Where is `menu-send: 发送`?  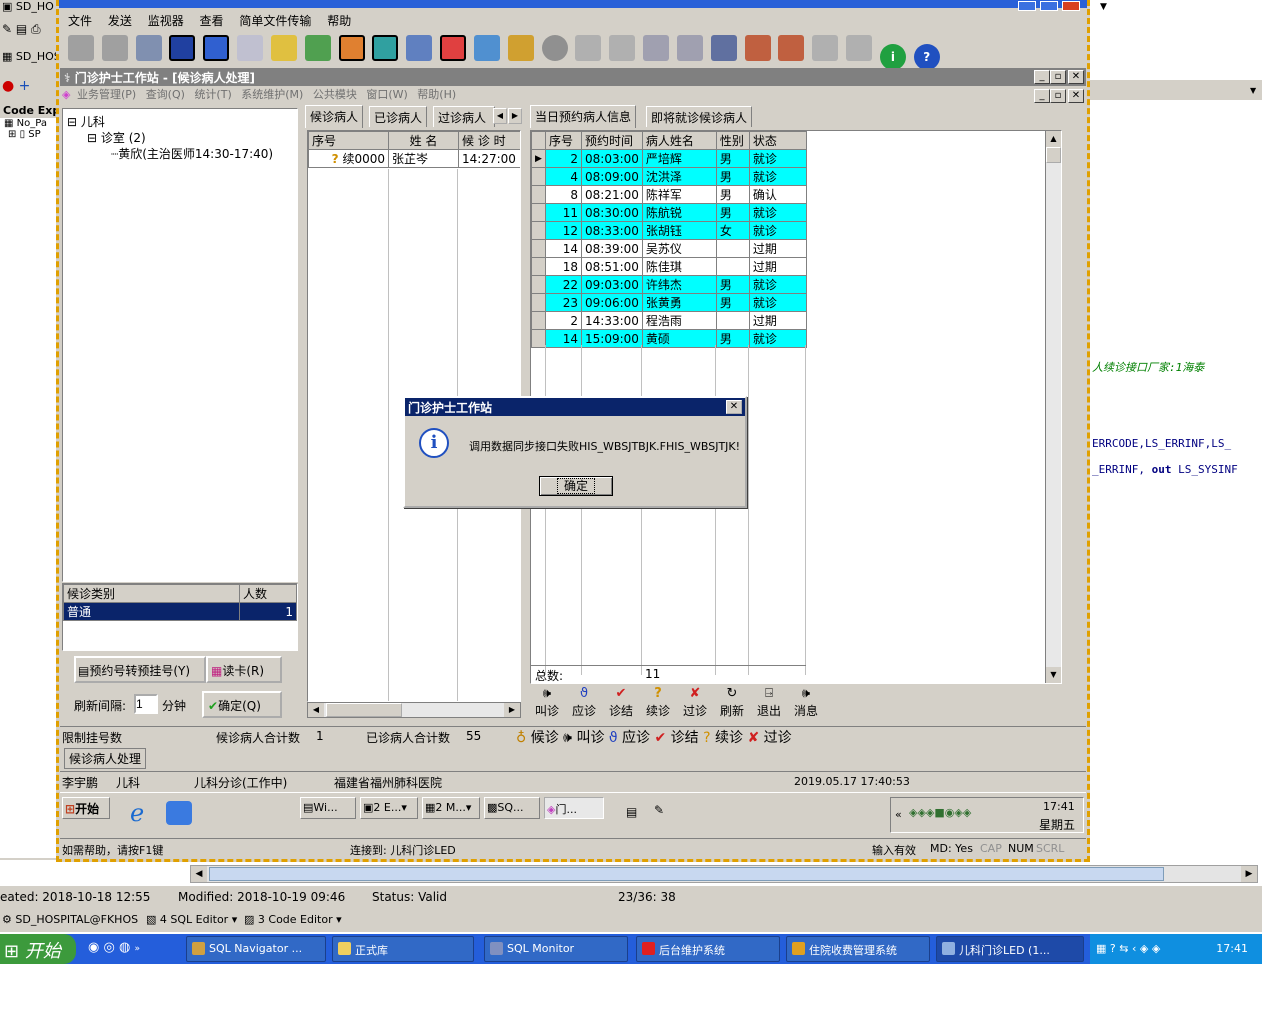
menu-send: 发送 is located at coordinates (120, 21).